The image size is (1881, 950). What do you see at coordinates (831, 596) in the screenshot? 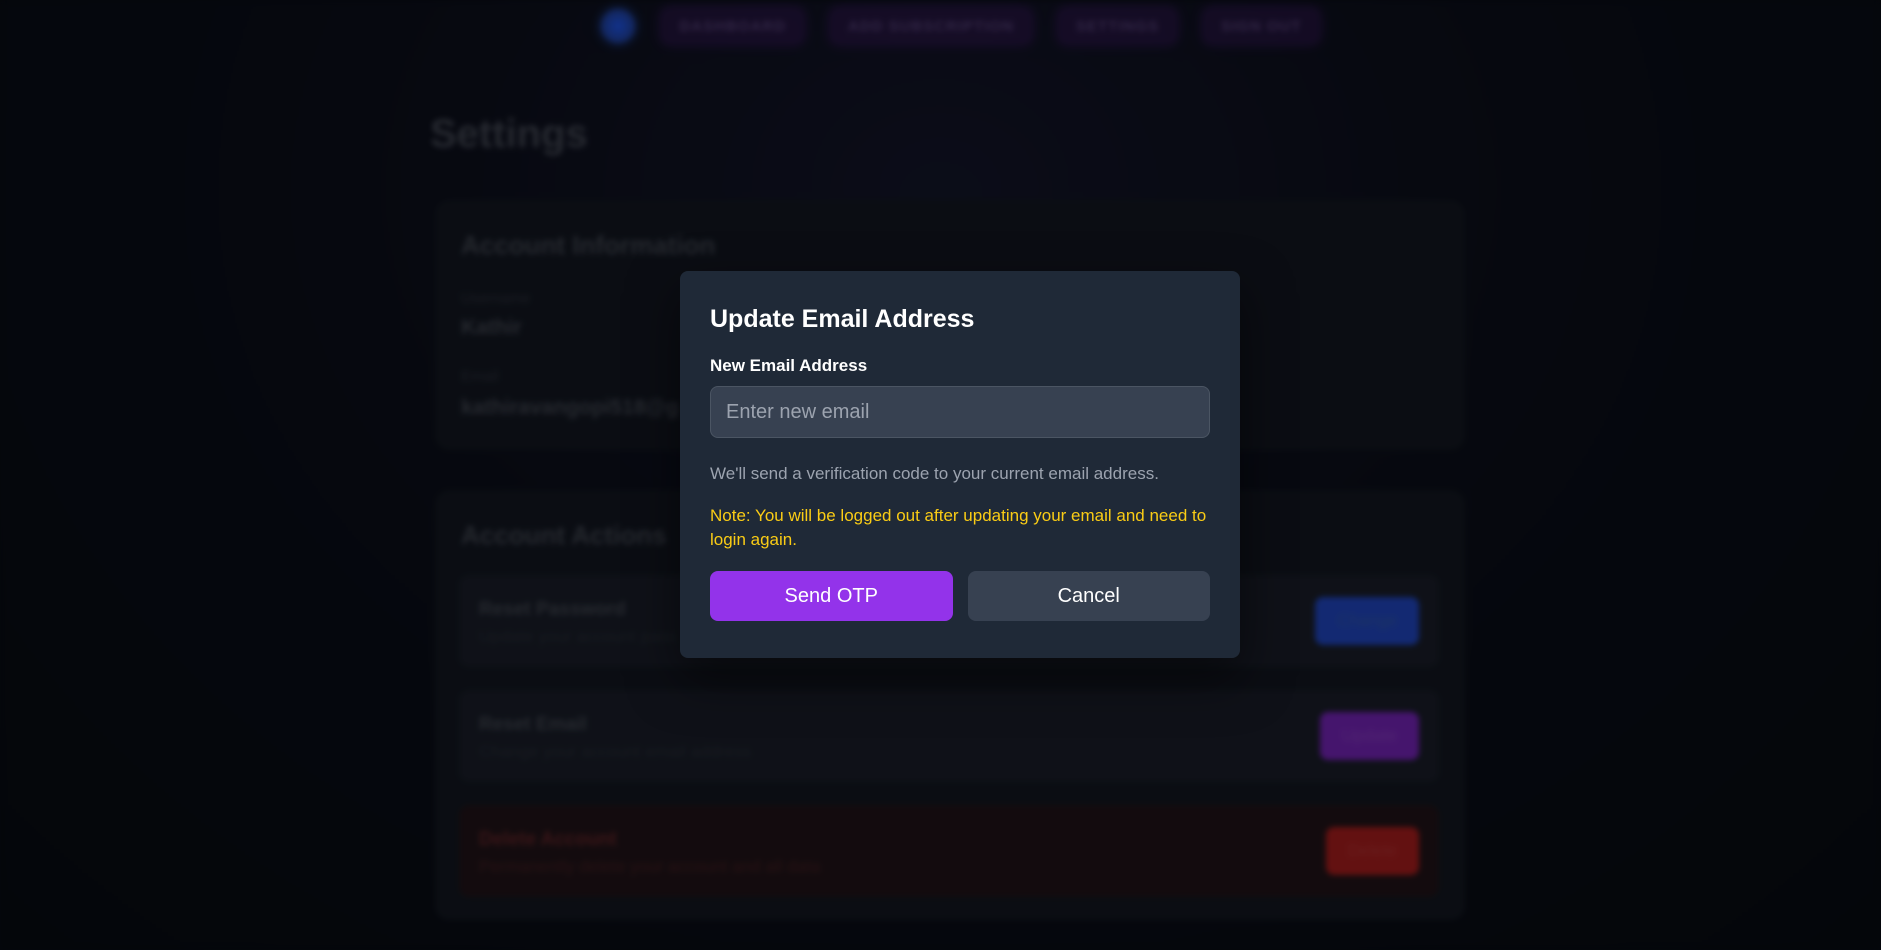
I see `send-otp-button: Send OTP` at bounding box center [831, 596].